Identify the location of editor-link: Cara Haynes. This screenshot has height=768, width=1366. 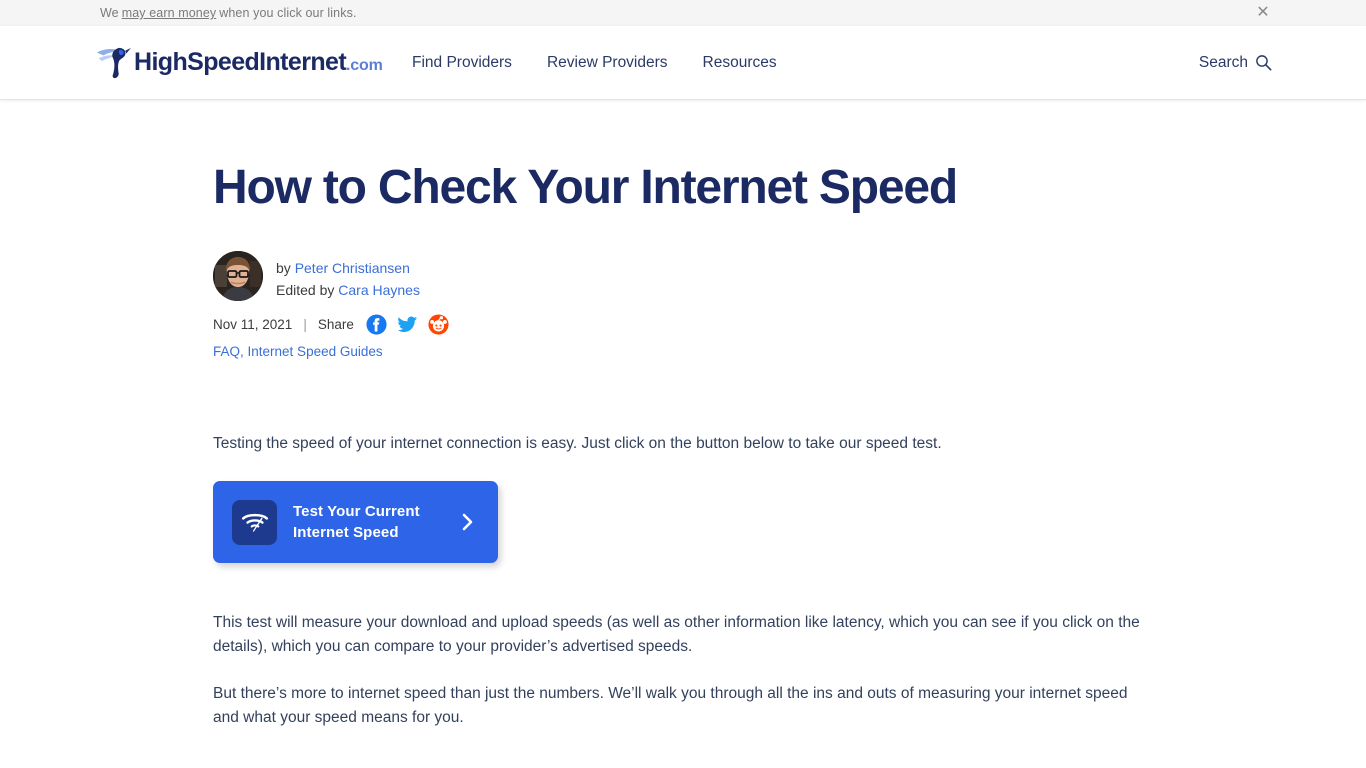
(379, 290).